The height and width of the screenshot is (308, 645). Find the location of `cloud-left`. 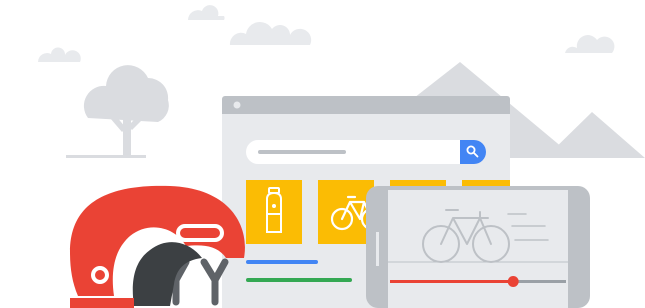

cloud-left is located at coordinates (59, 54).